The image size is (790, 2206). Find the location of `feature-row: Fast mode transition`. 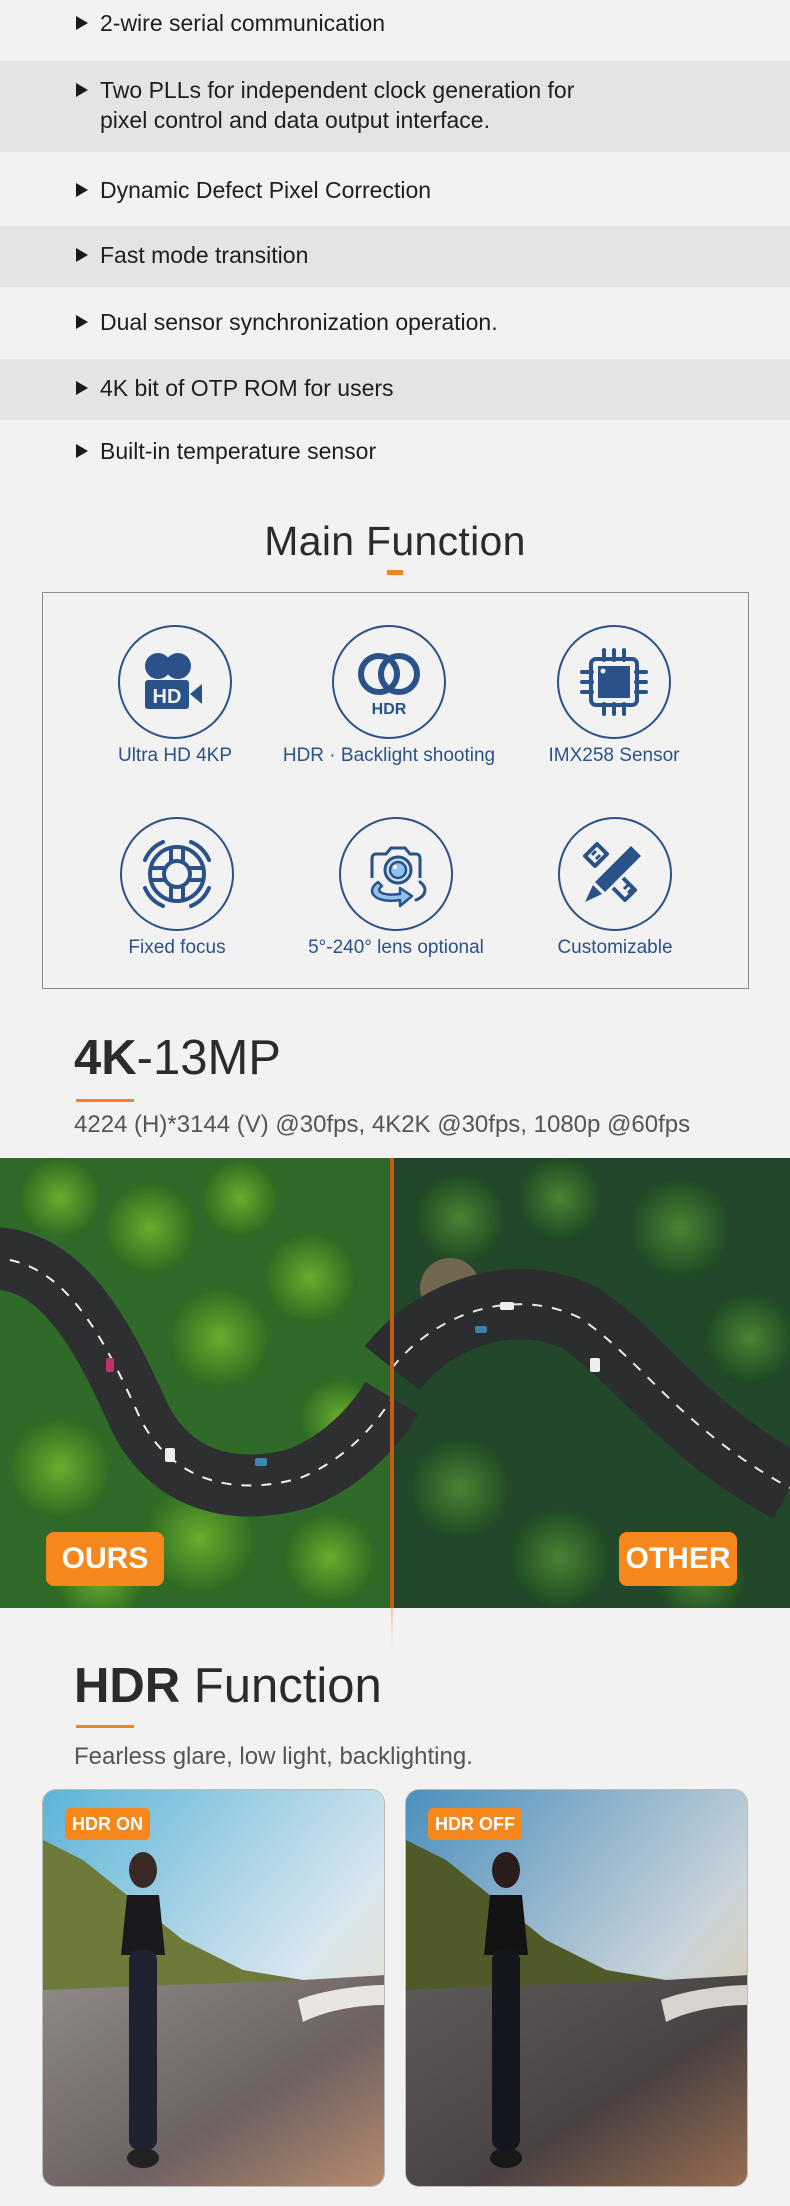

feature-row: Fast mode transition is located at coordinates (395, 256).